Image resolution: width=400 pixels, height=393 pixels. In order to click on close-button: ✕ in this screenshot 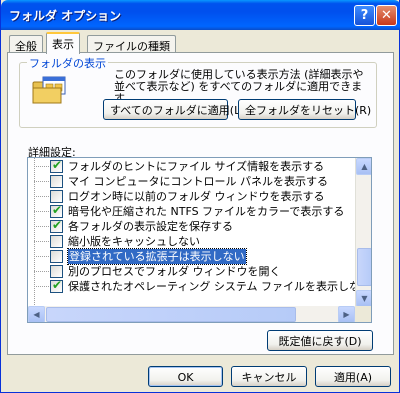, I will do `click(386, 15)`.